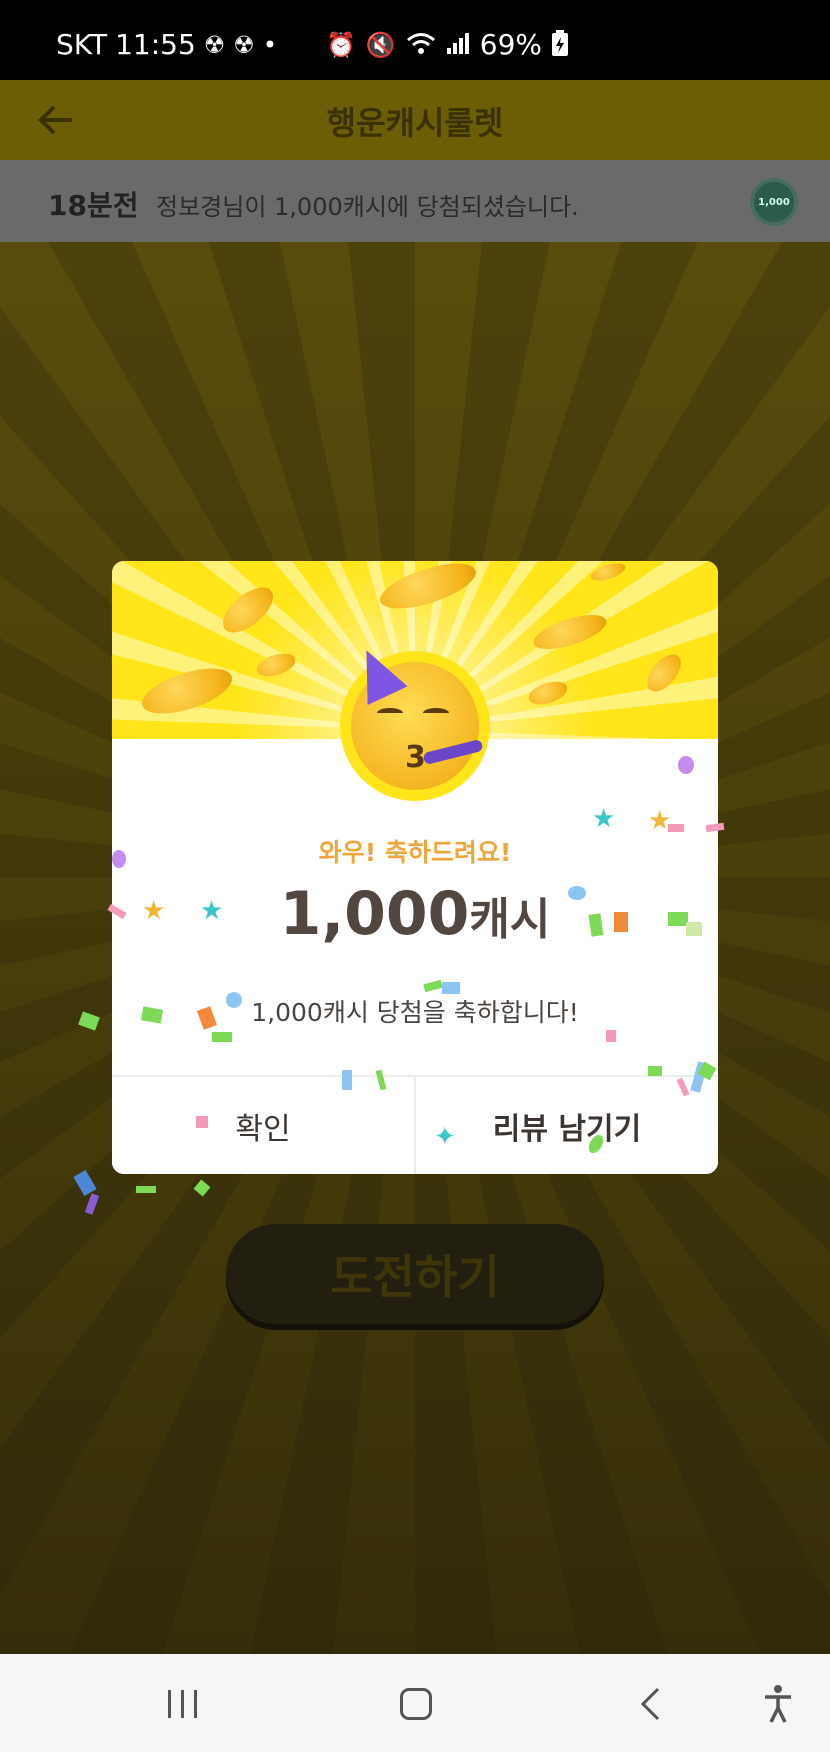 The width and height of the screenshot is (830, 1752). Describe the element at coordinates (182, 1704) in the screenshot. I see `recents-icon` at that location.